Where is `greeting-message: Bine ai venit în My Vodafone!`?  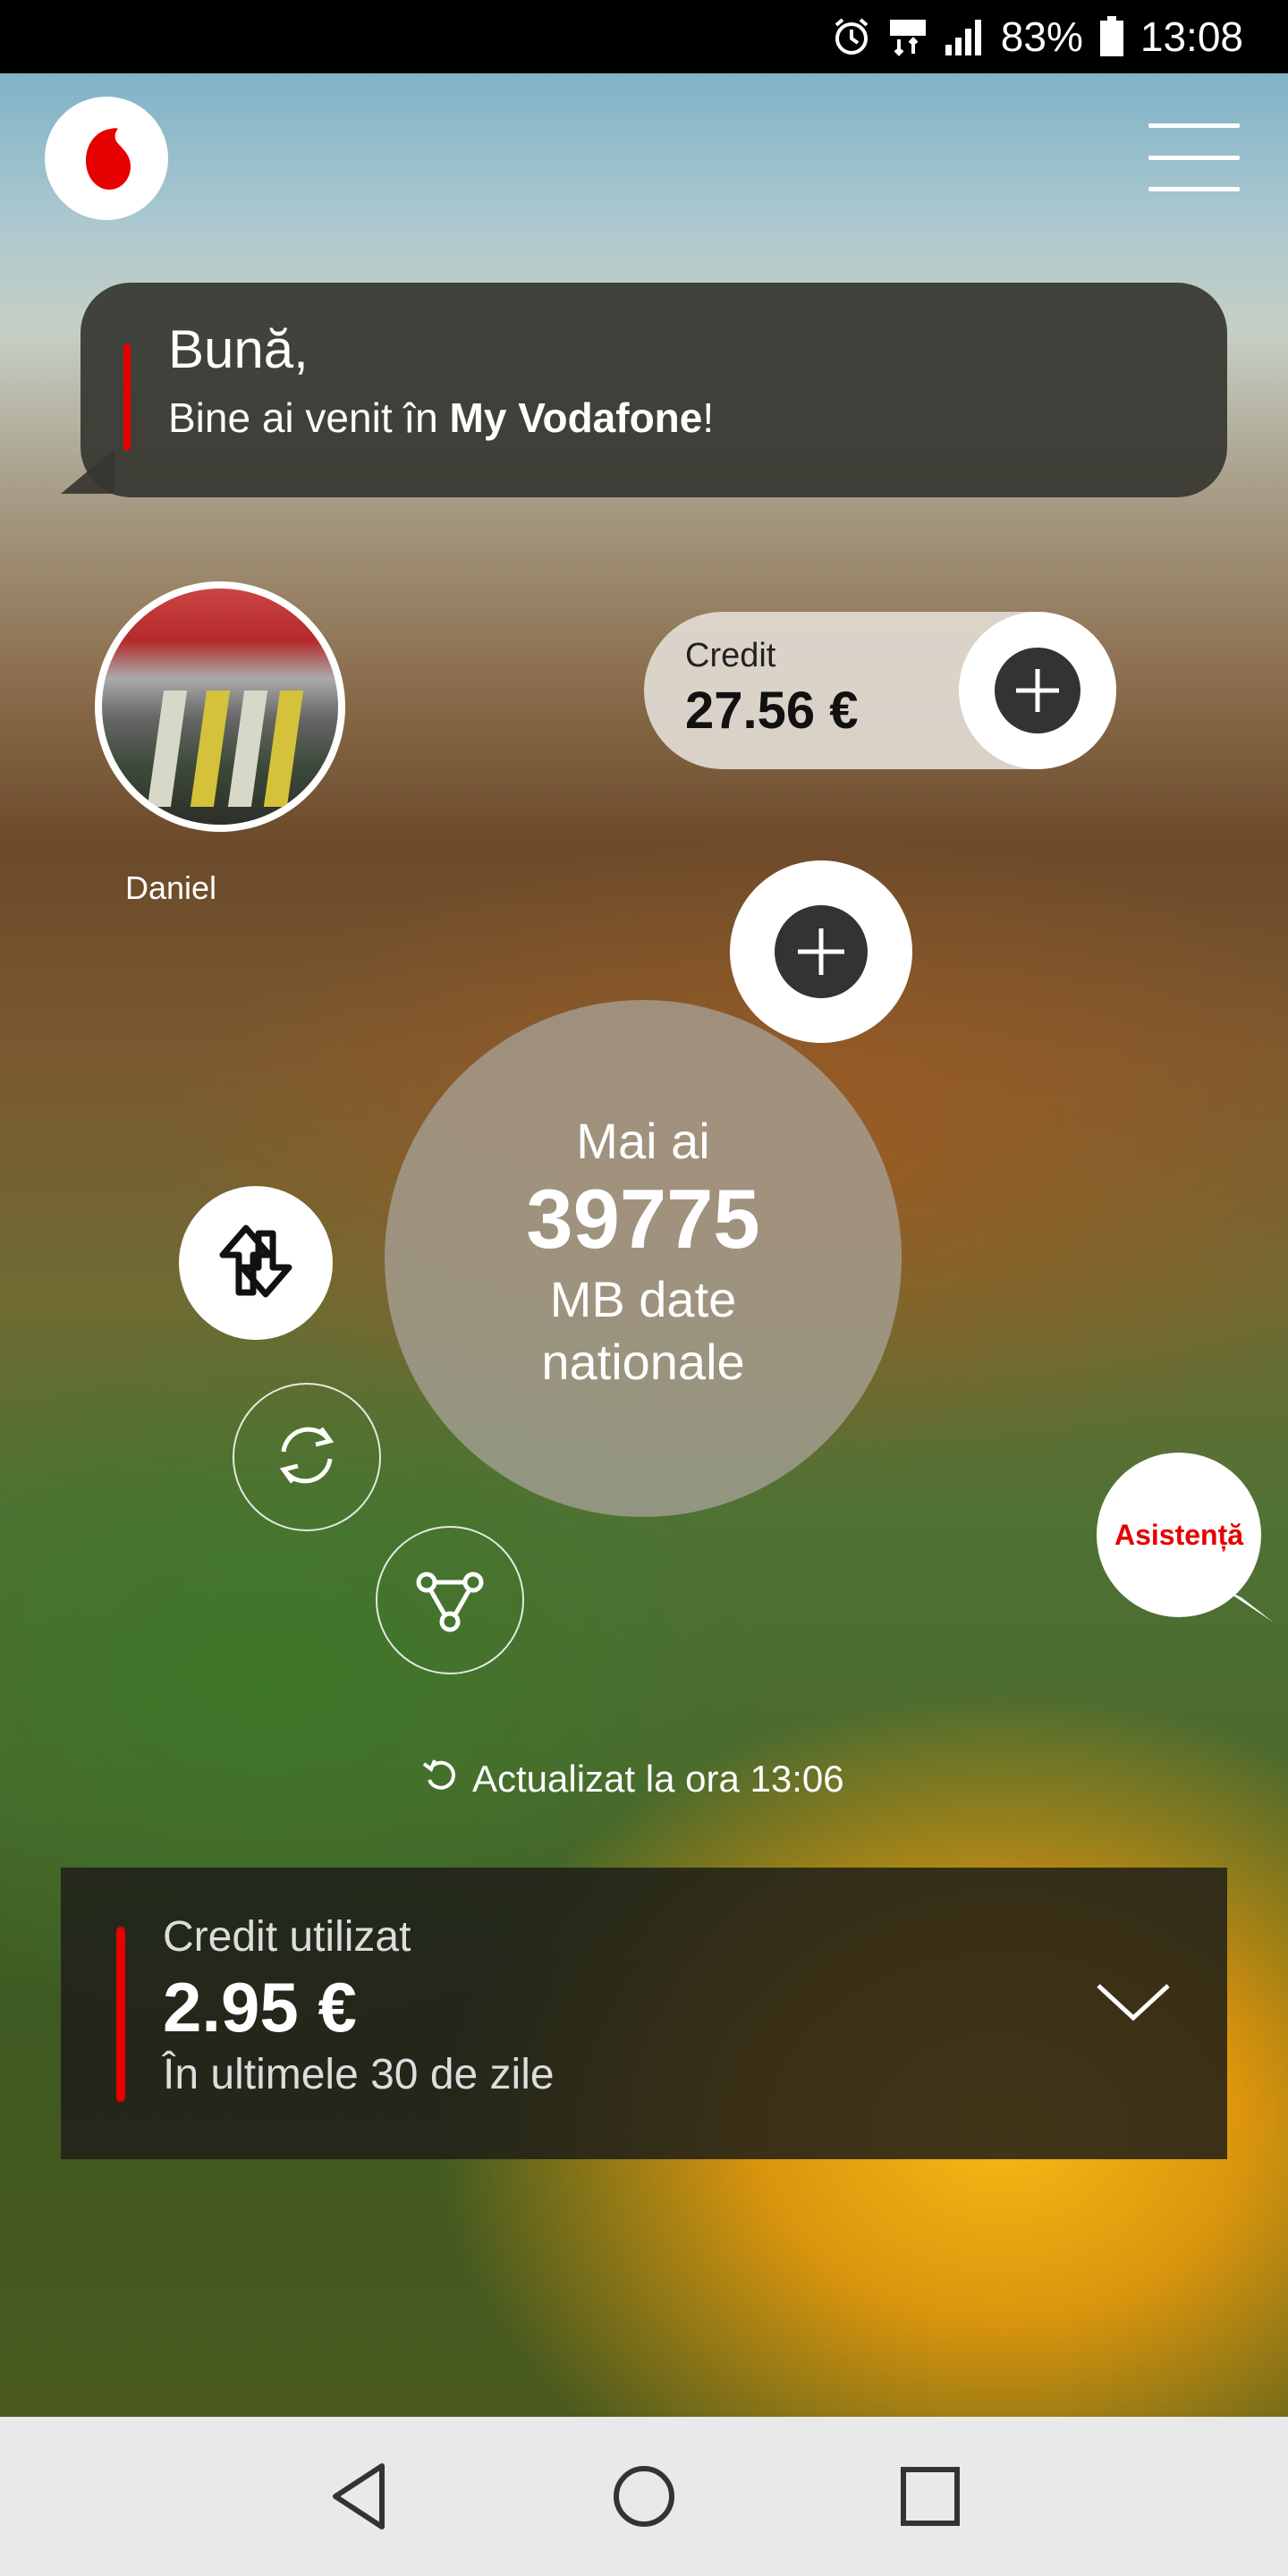 greeting-message: Bine ai venit în My Vodafone! is located at coordinates (441, 417).